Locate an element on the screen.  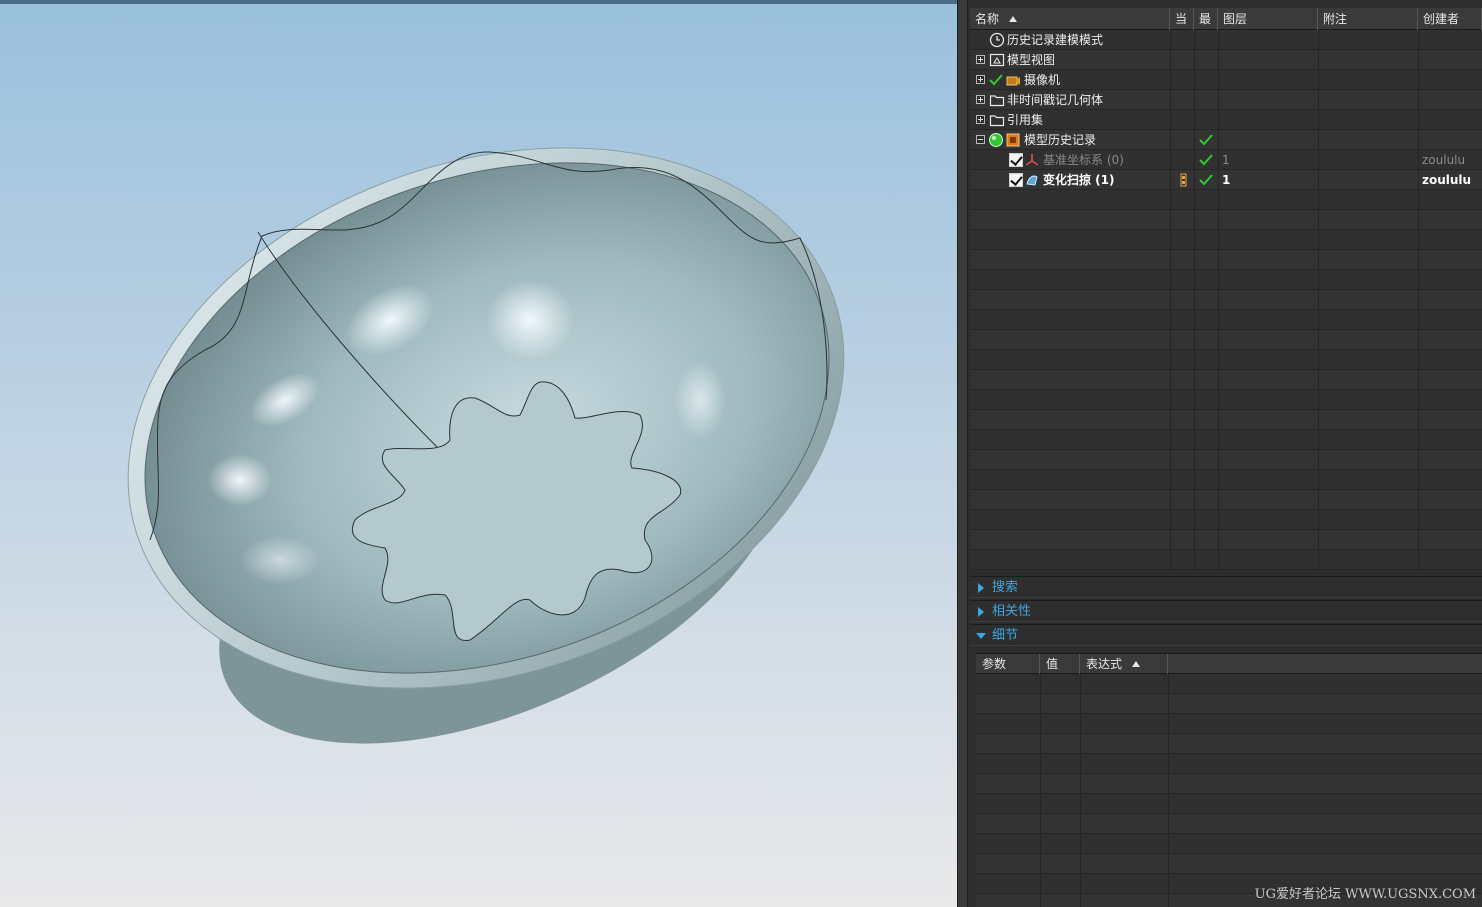
model-view-icon is located at coordinates (997, 60).